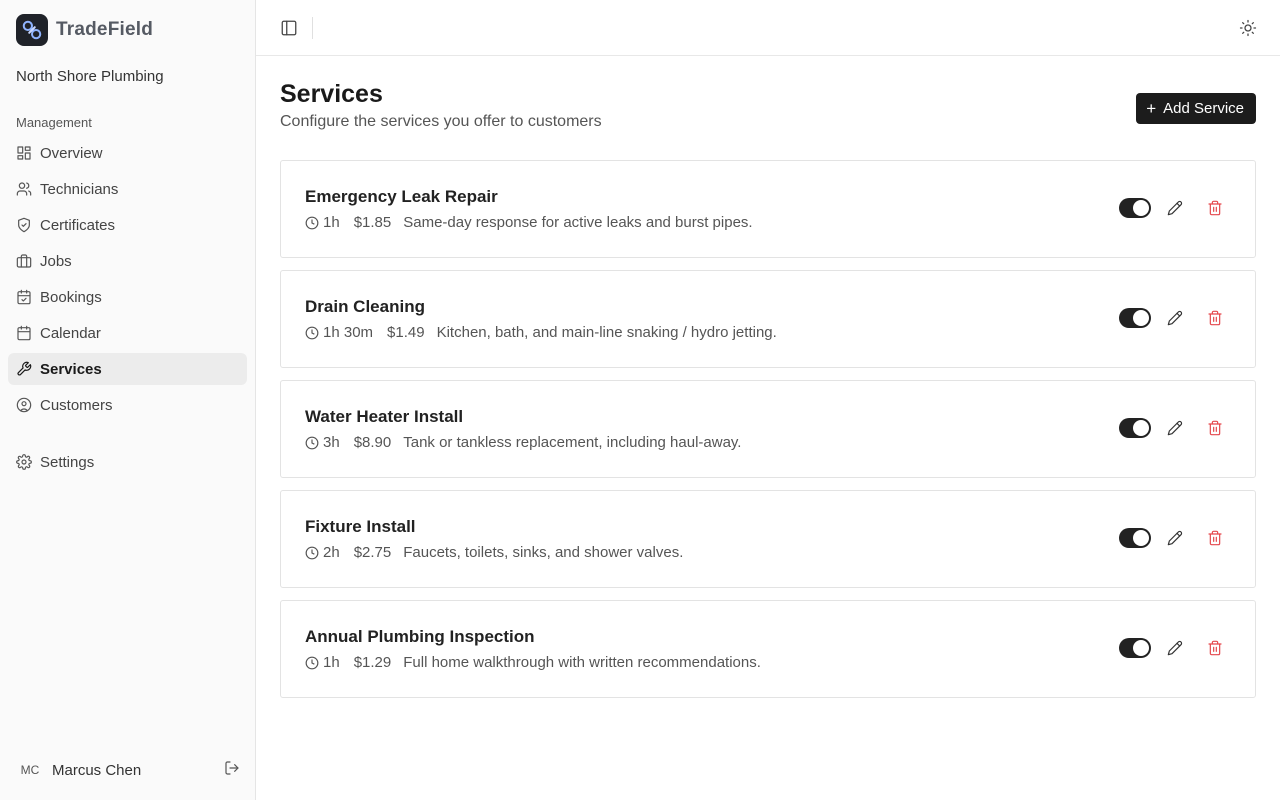  I want to click on sidebar-item-label: Certificates, so click(78, 225).